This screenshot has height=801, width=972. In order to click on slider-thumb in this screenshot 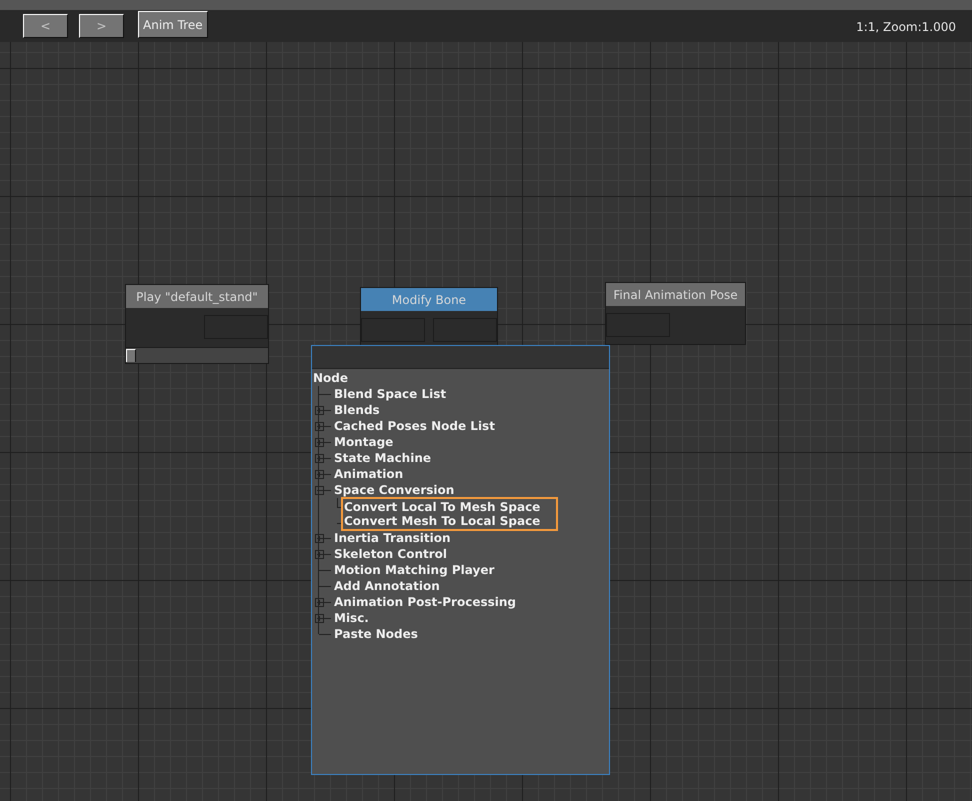, I will do `click(131, 355)`.